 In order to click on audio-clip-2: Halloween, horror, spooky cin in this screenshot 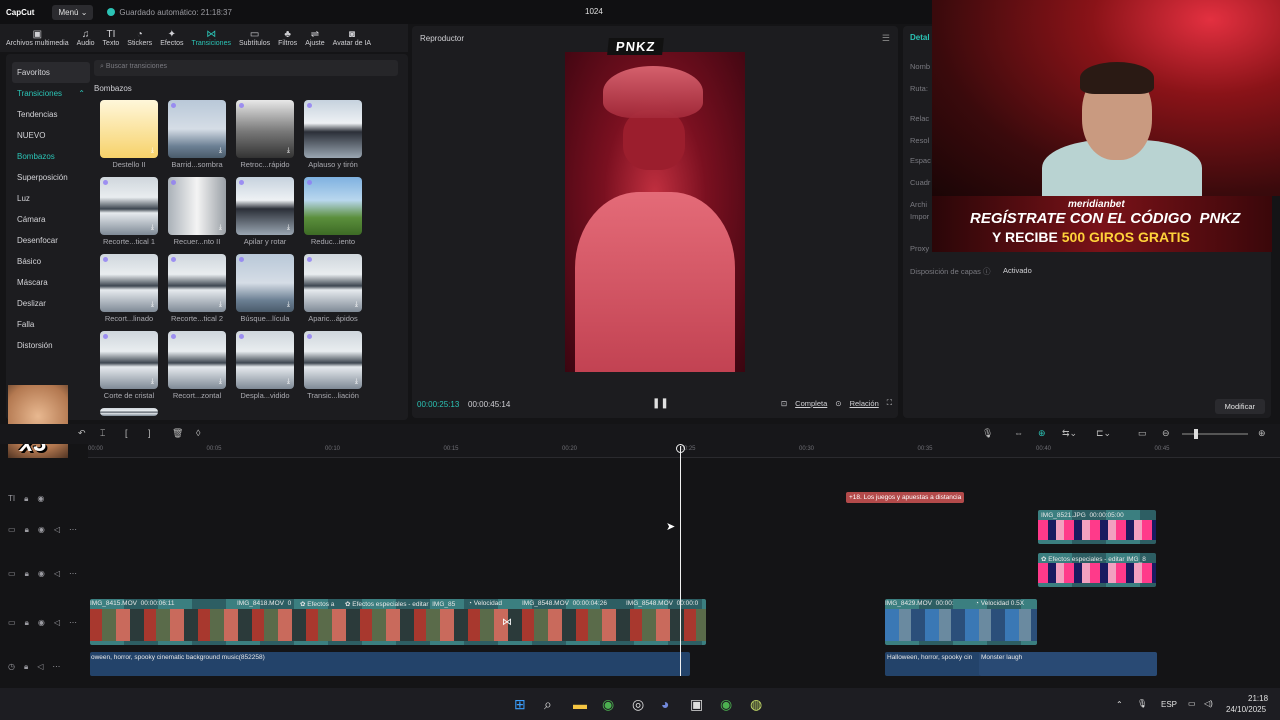, I will do `click(933, 664)`.